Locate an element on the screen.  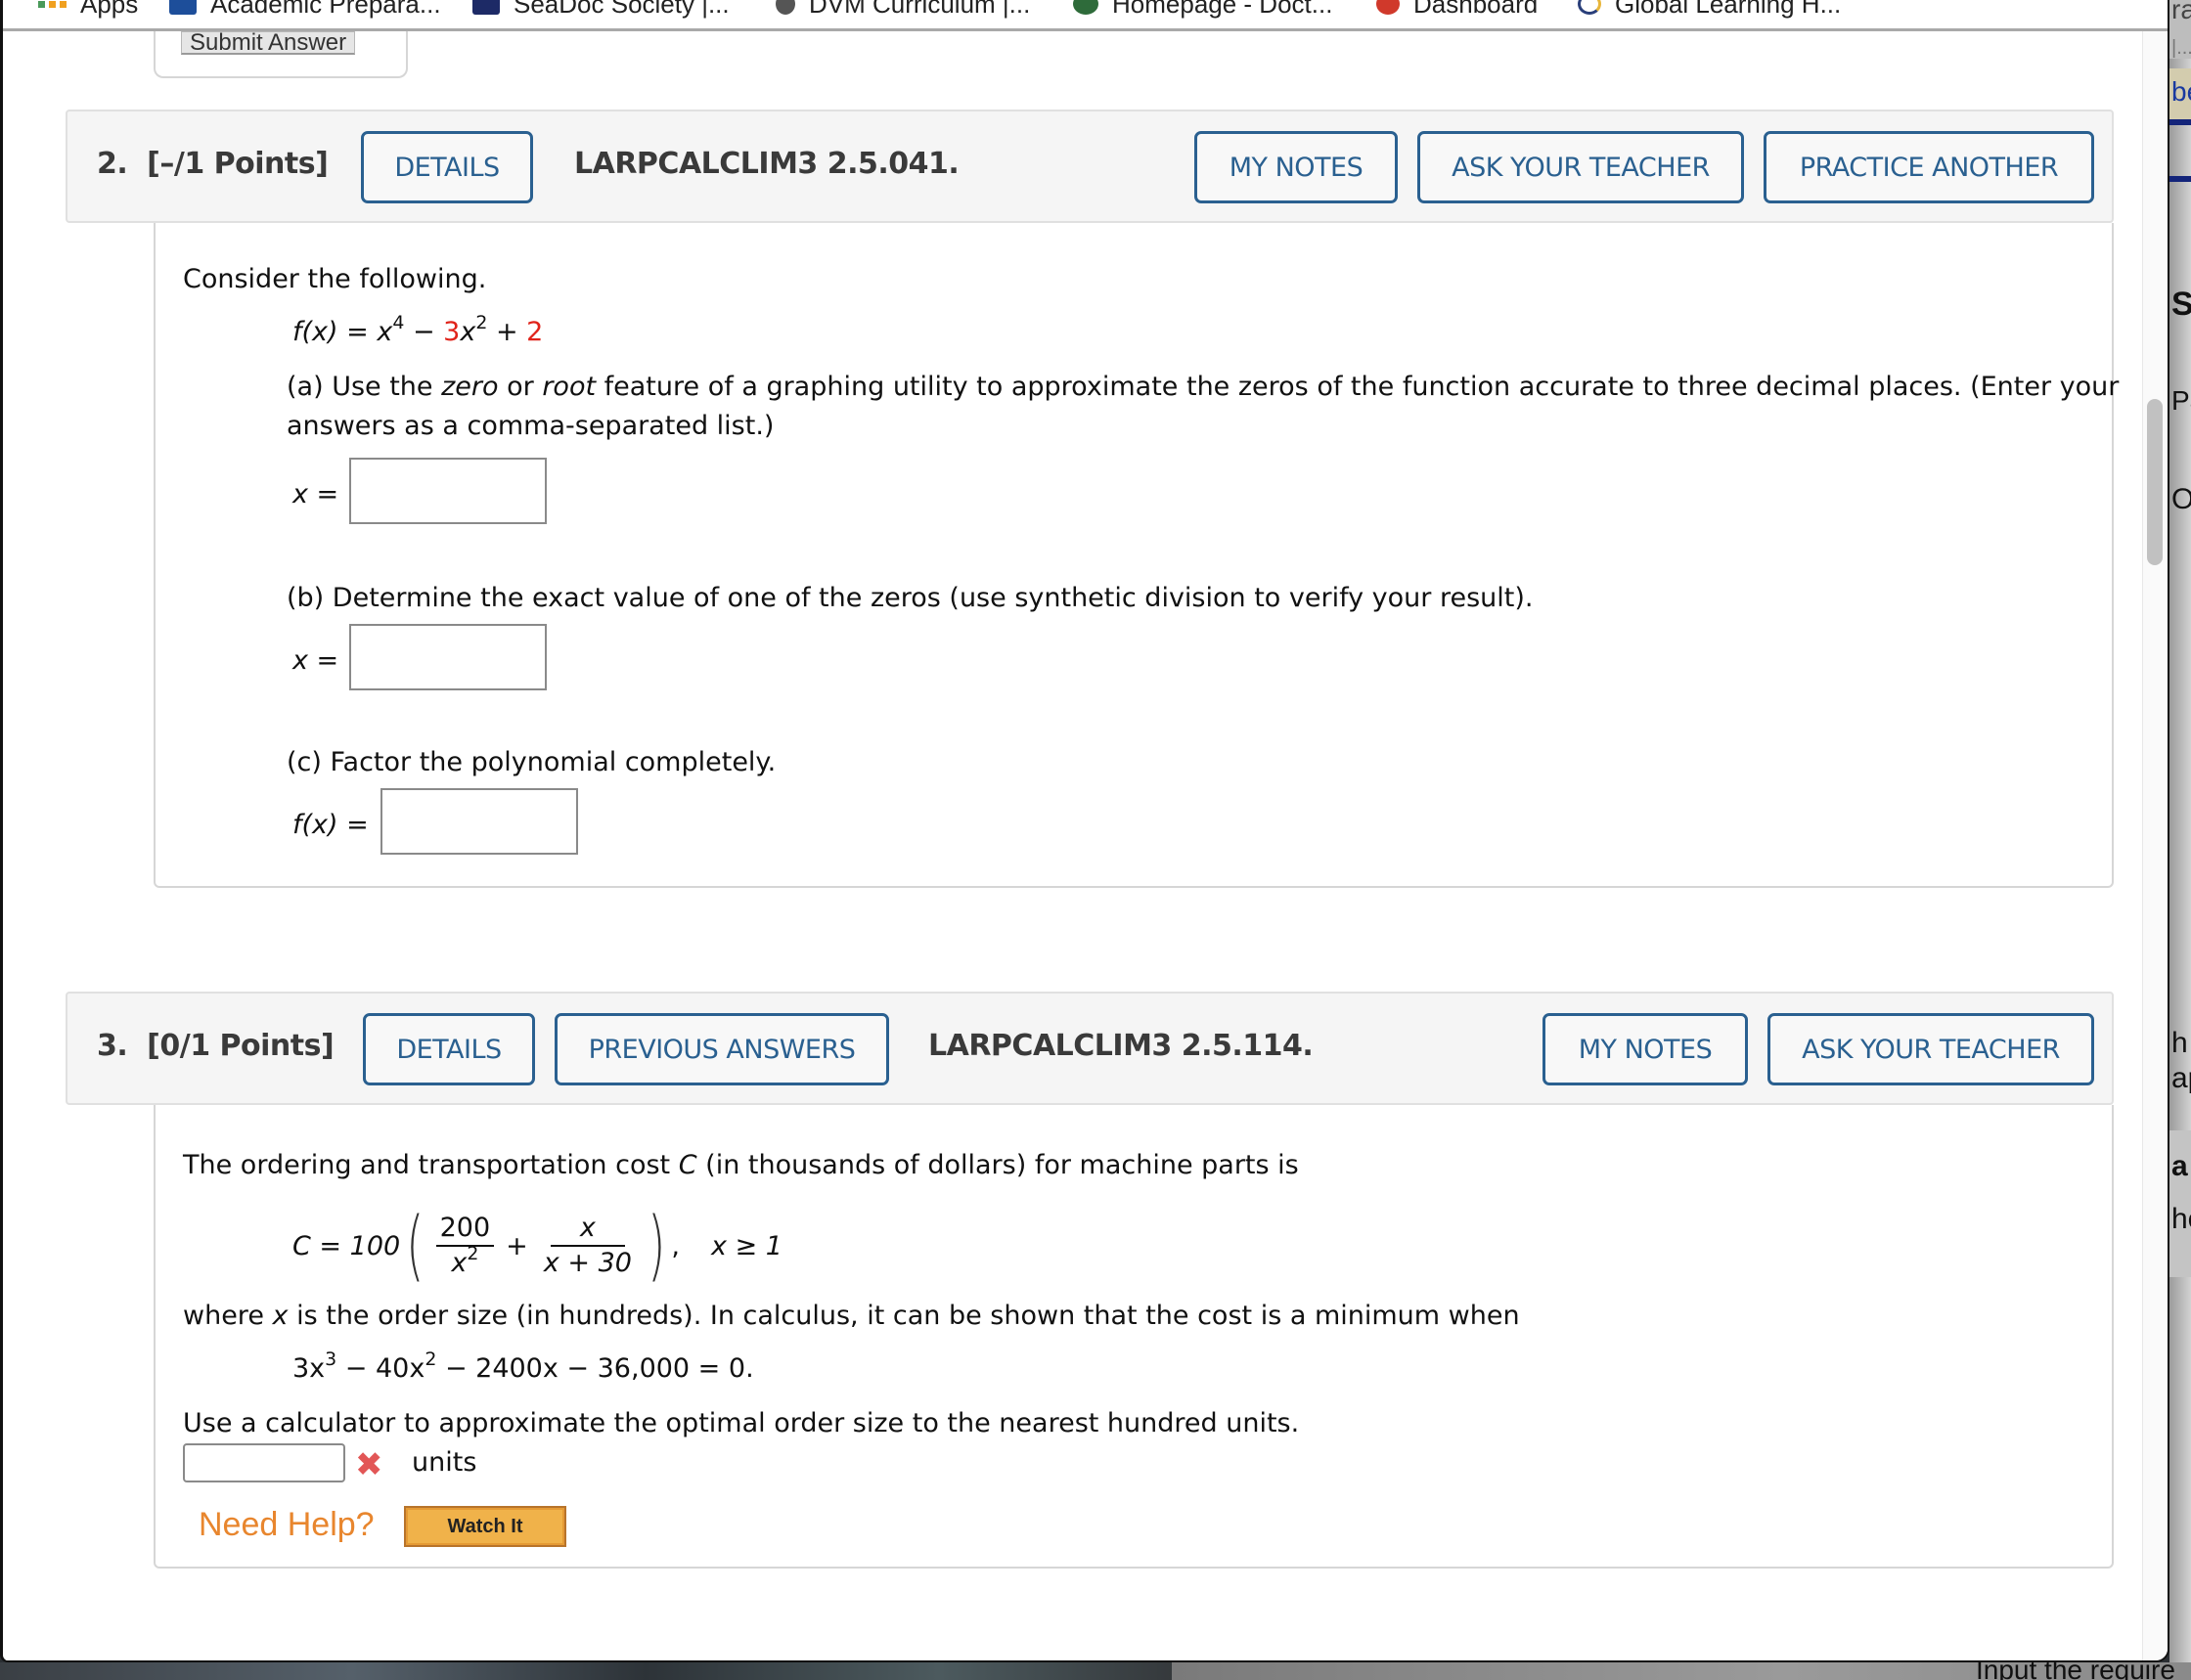
background-fragment: be is located at coordinates (2181, 91).